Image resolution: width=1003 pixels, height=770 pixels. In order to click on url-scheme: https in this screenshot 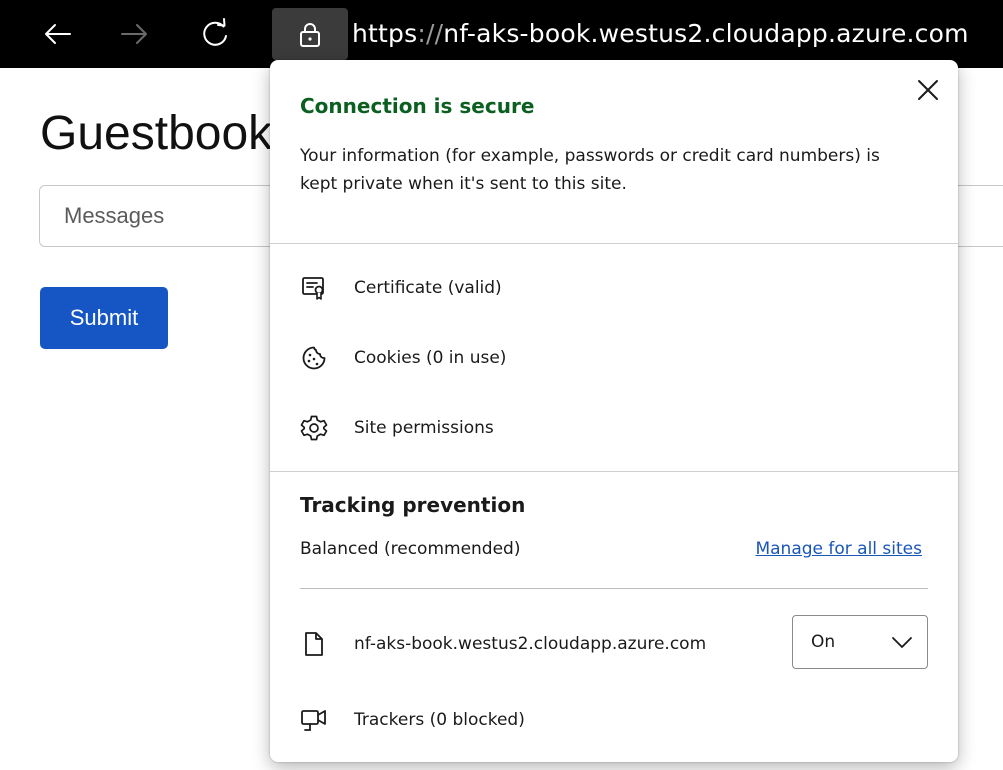, I will do `click(385, 33)`.